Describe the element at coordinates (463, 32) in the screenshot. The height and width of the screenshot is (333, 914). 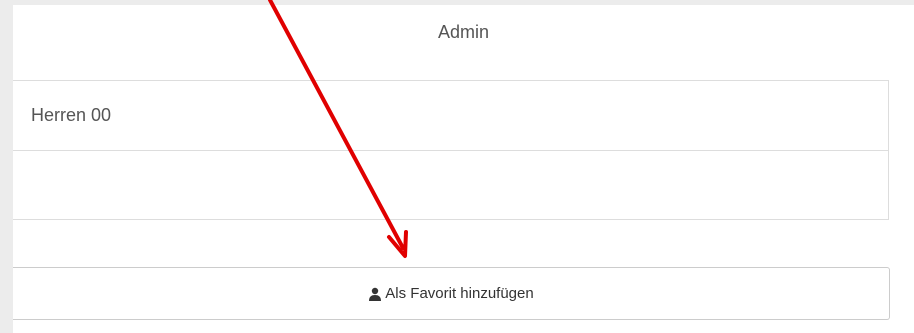
I see `admin-header: Admin` at that location.